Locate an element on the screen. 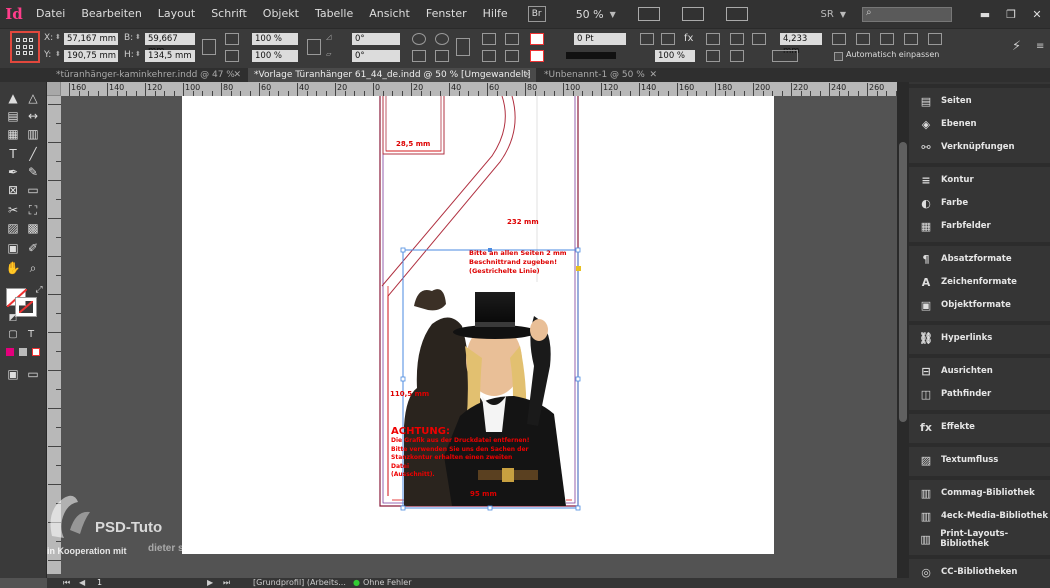 The image size is (1050, 588). panel-ausrichten: ⊟ Ausrichten is located at coordinates (979, 371).